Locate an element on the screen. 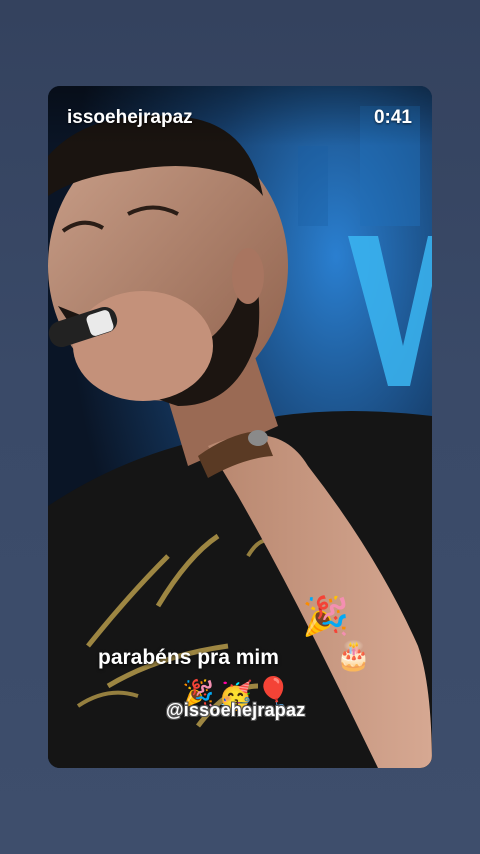 The width and height of the screenshot is (480, 854). video-duration: 0:41 is located at coordinates (392, 117).